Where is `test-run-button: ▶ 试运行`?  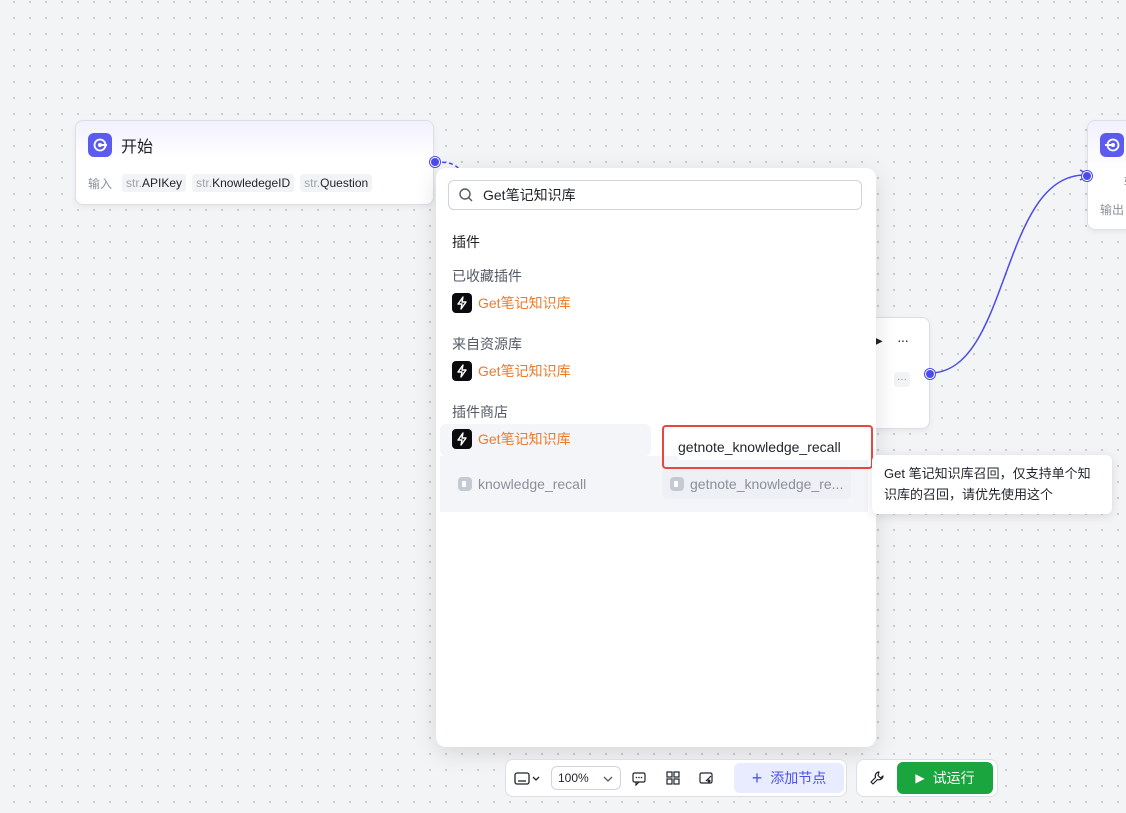 test-run-button: ▶ 试运行 is located at coordinates (945, 778).